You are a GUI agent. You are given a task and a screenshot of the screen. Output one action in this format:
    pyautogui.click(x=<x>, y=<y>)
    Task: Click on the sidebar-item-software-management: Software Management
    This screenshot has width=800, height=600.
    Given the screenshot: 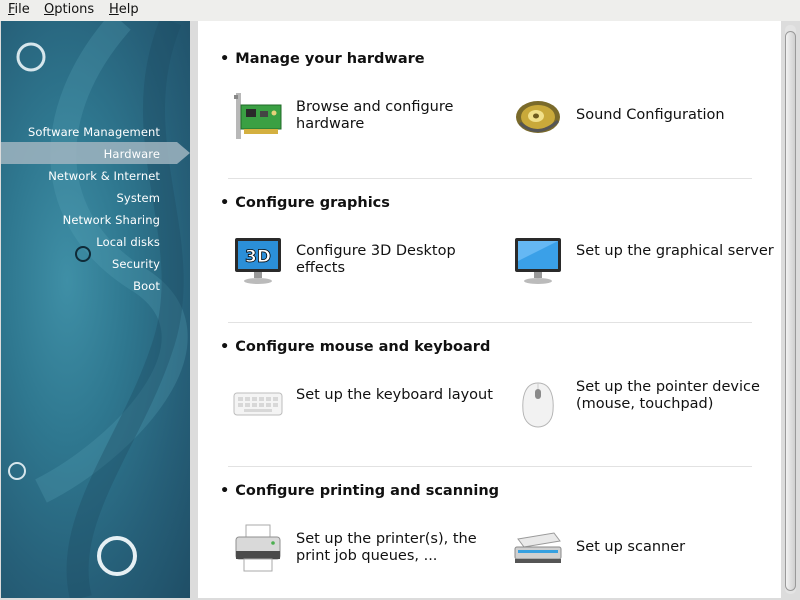 What is the action you would take?
    pyautogui.click(x=94, y=132)
    